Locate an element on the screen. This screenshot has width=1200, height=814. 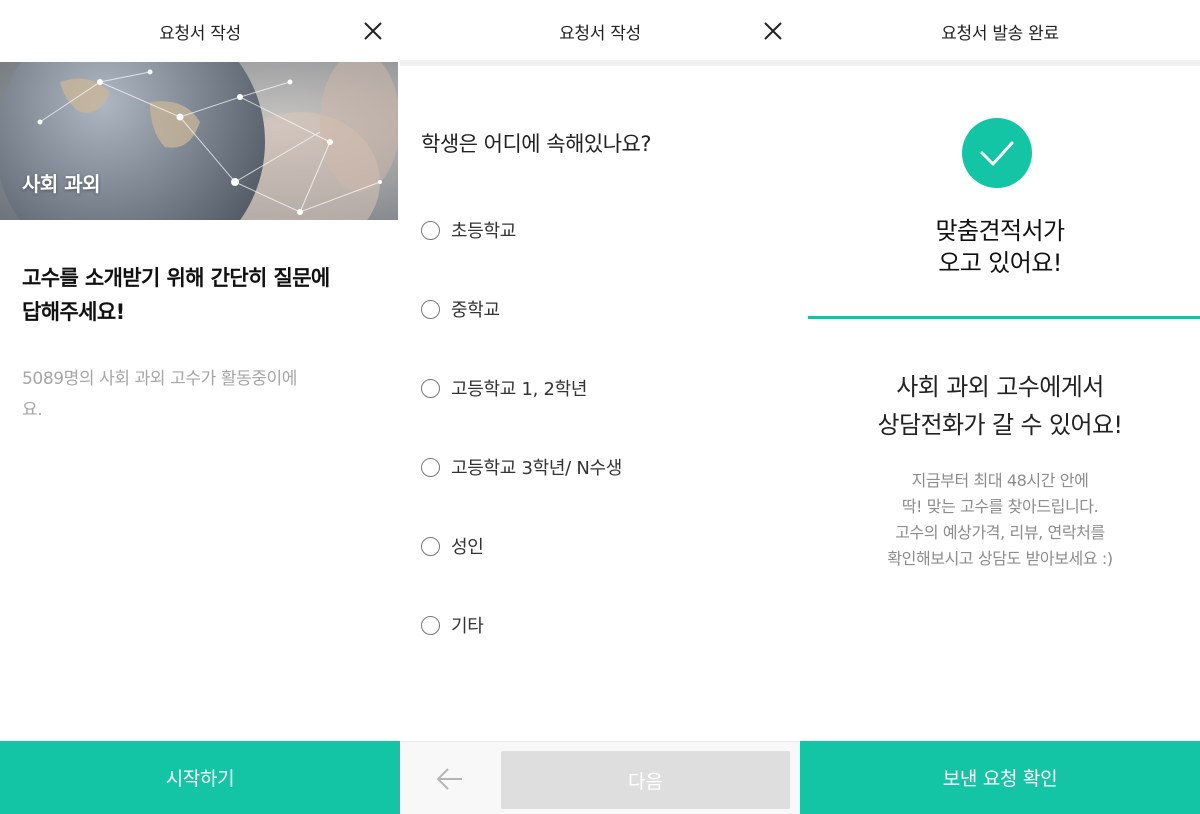
hero-image: 사회 과외 is located at coordinates (199, 141).